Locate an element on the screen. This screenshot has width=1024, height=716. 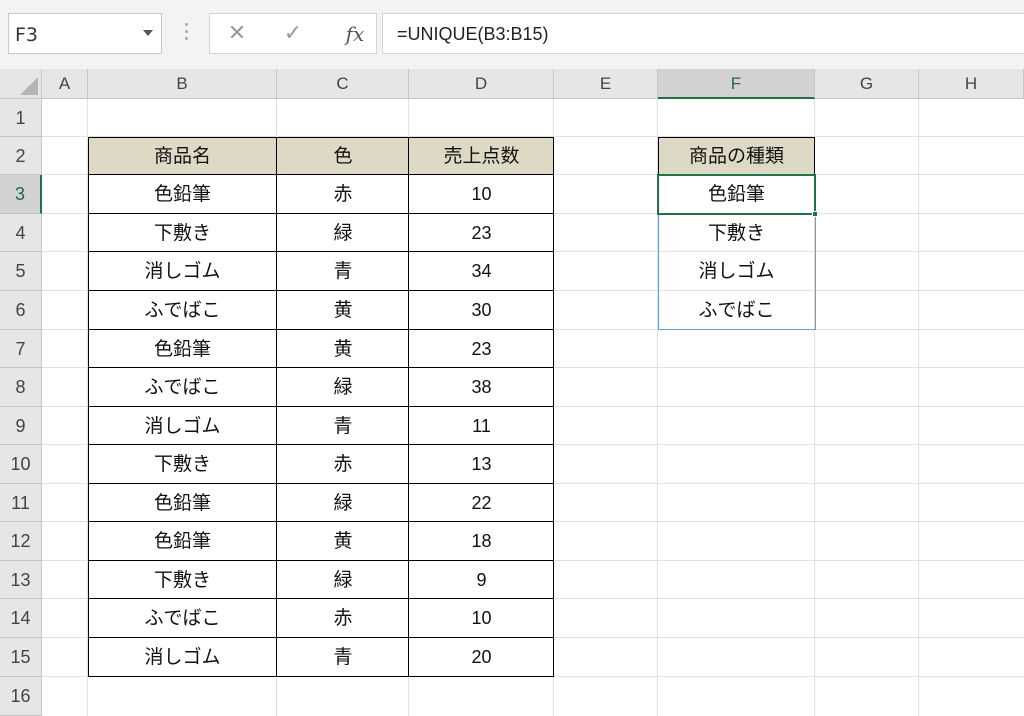
column-header-c: C is located at coordinates (343, 84).